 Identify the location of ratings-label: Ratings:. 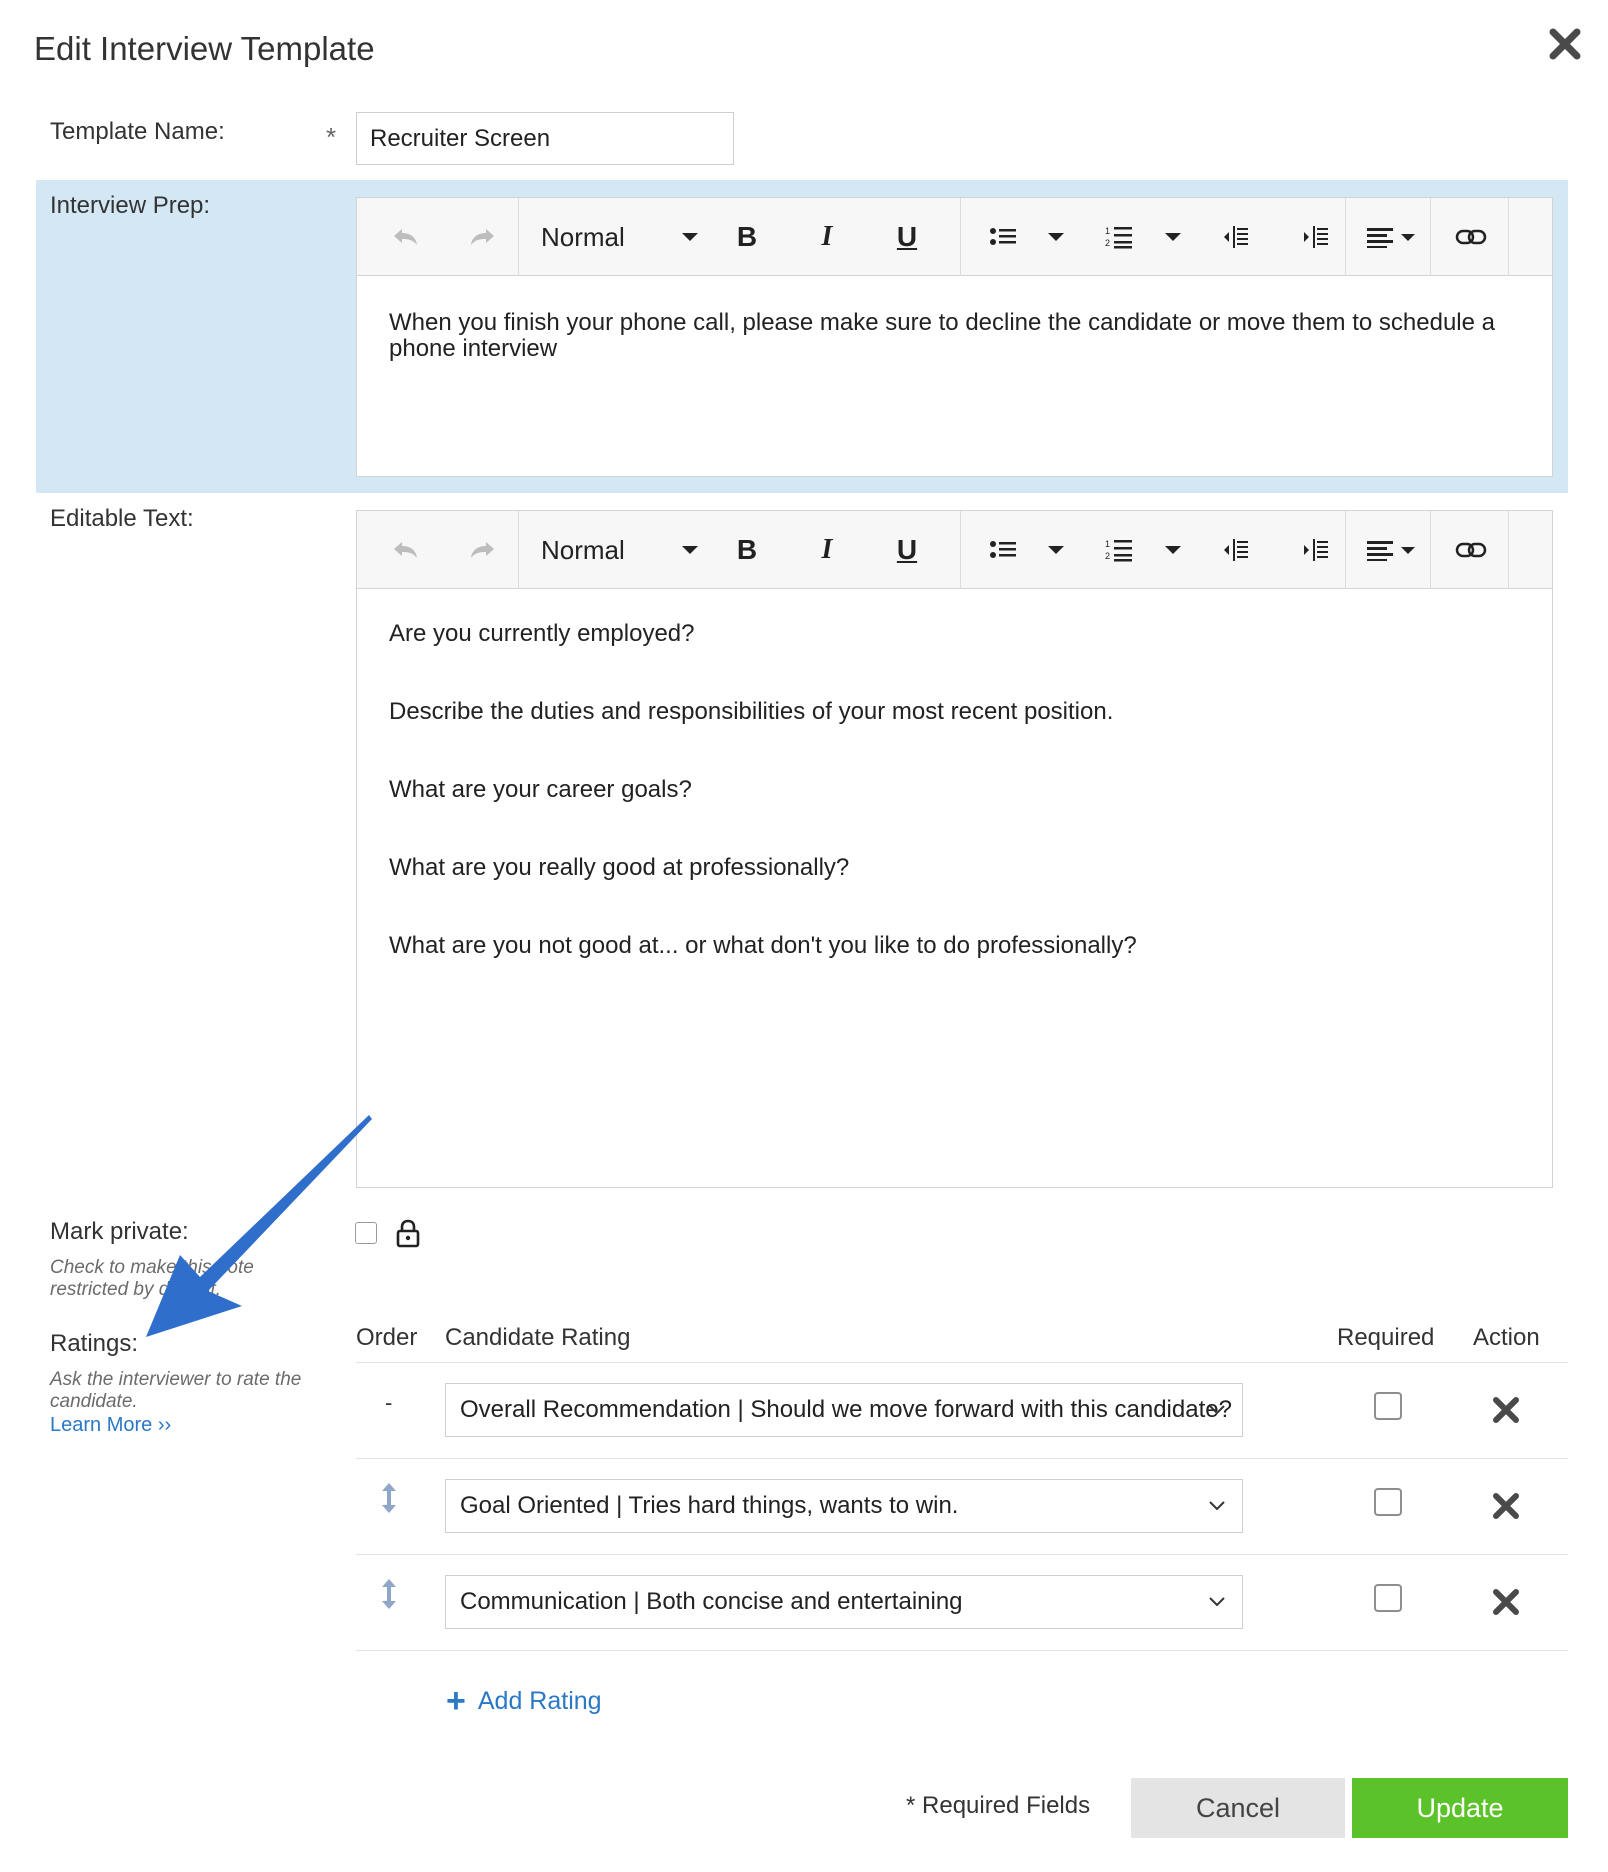
(94, 1343).